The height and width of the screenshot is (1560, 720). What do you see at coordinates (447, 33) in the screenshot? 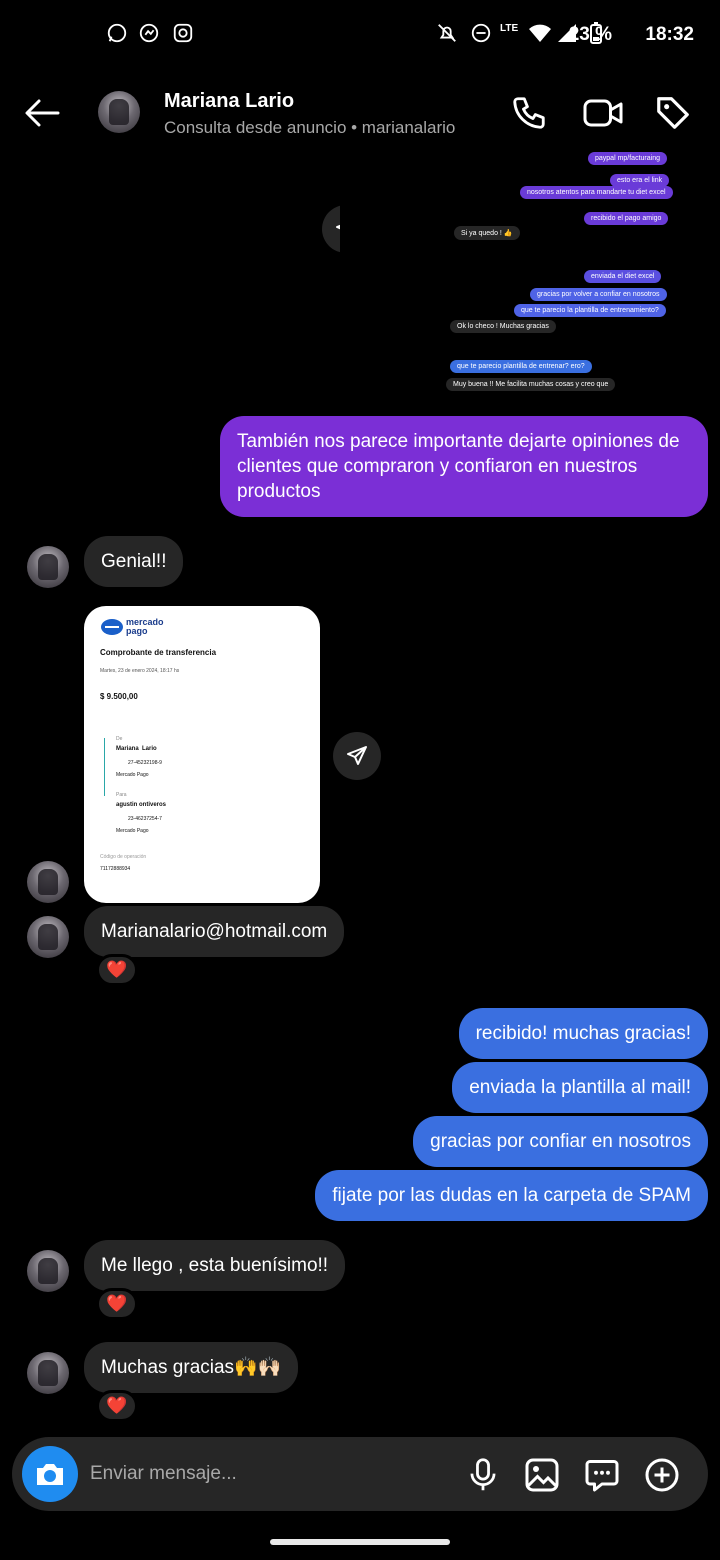
I see `mute-icon` at bounding box center [447, 33].